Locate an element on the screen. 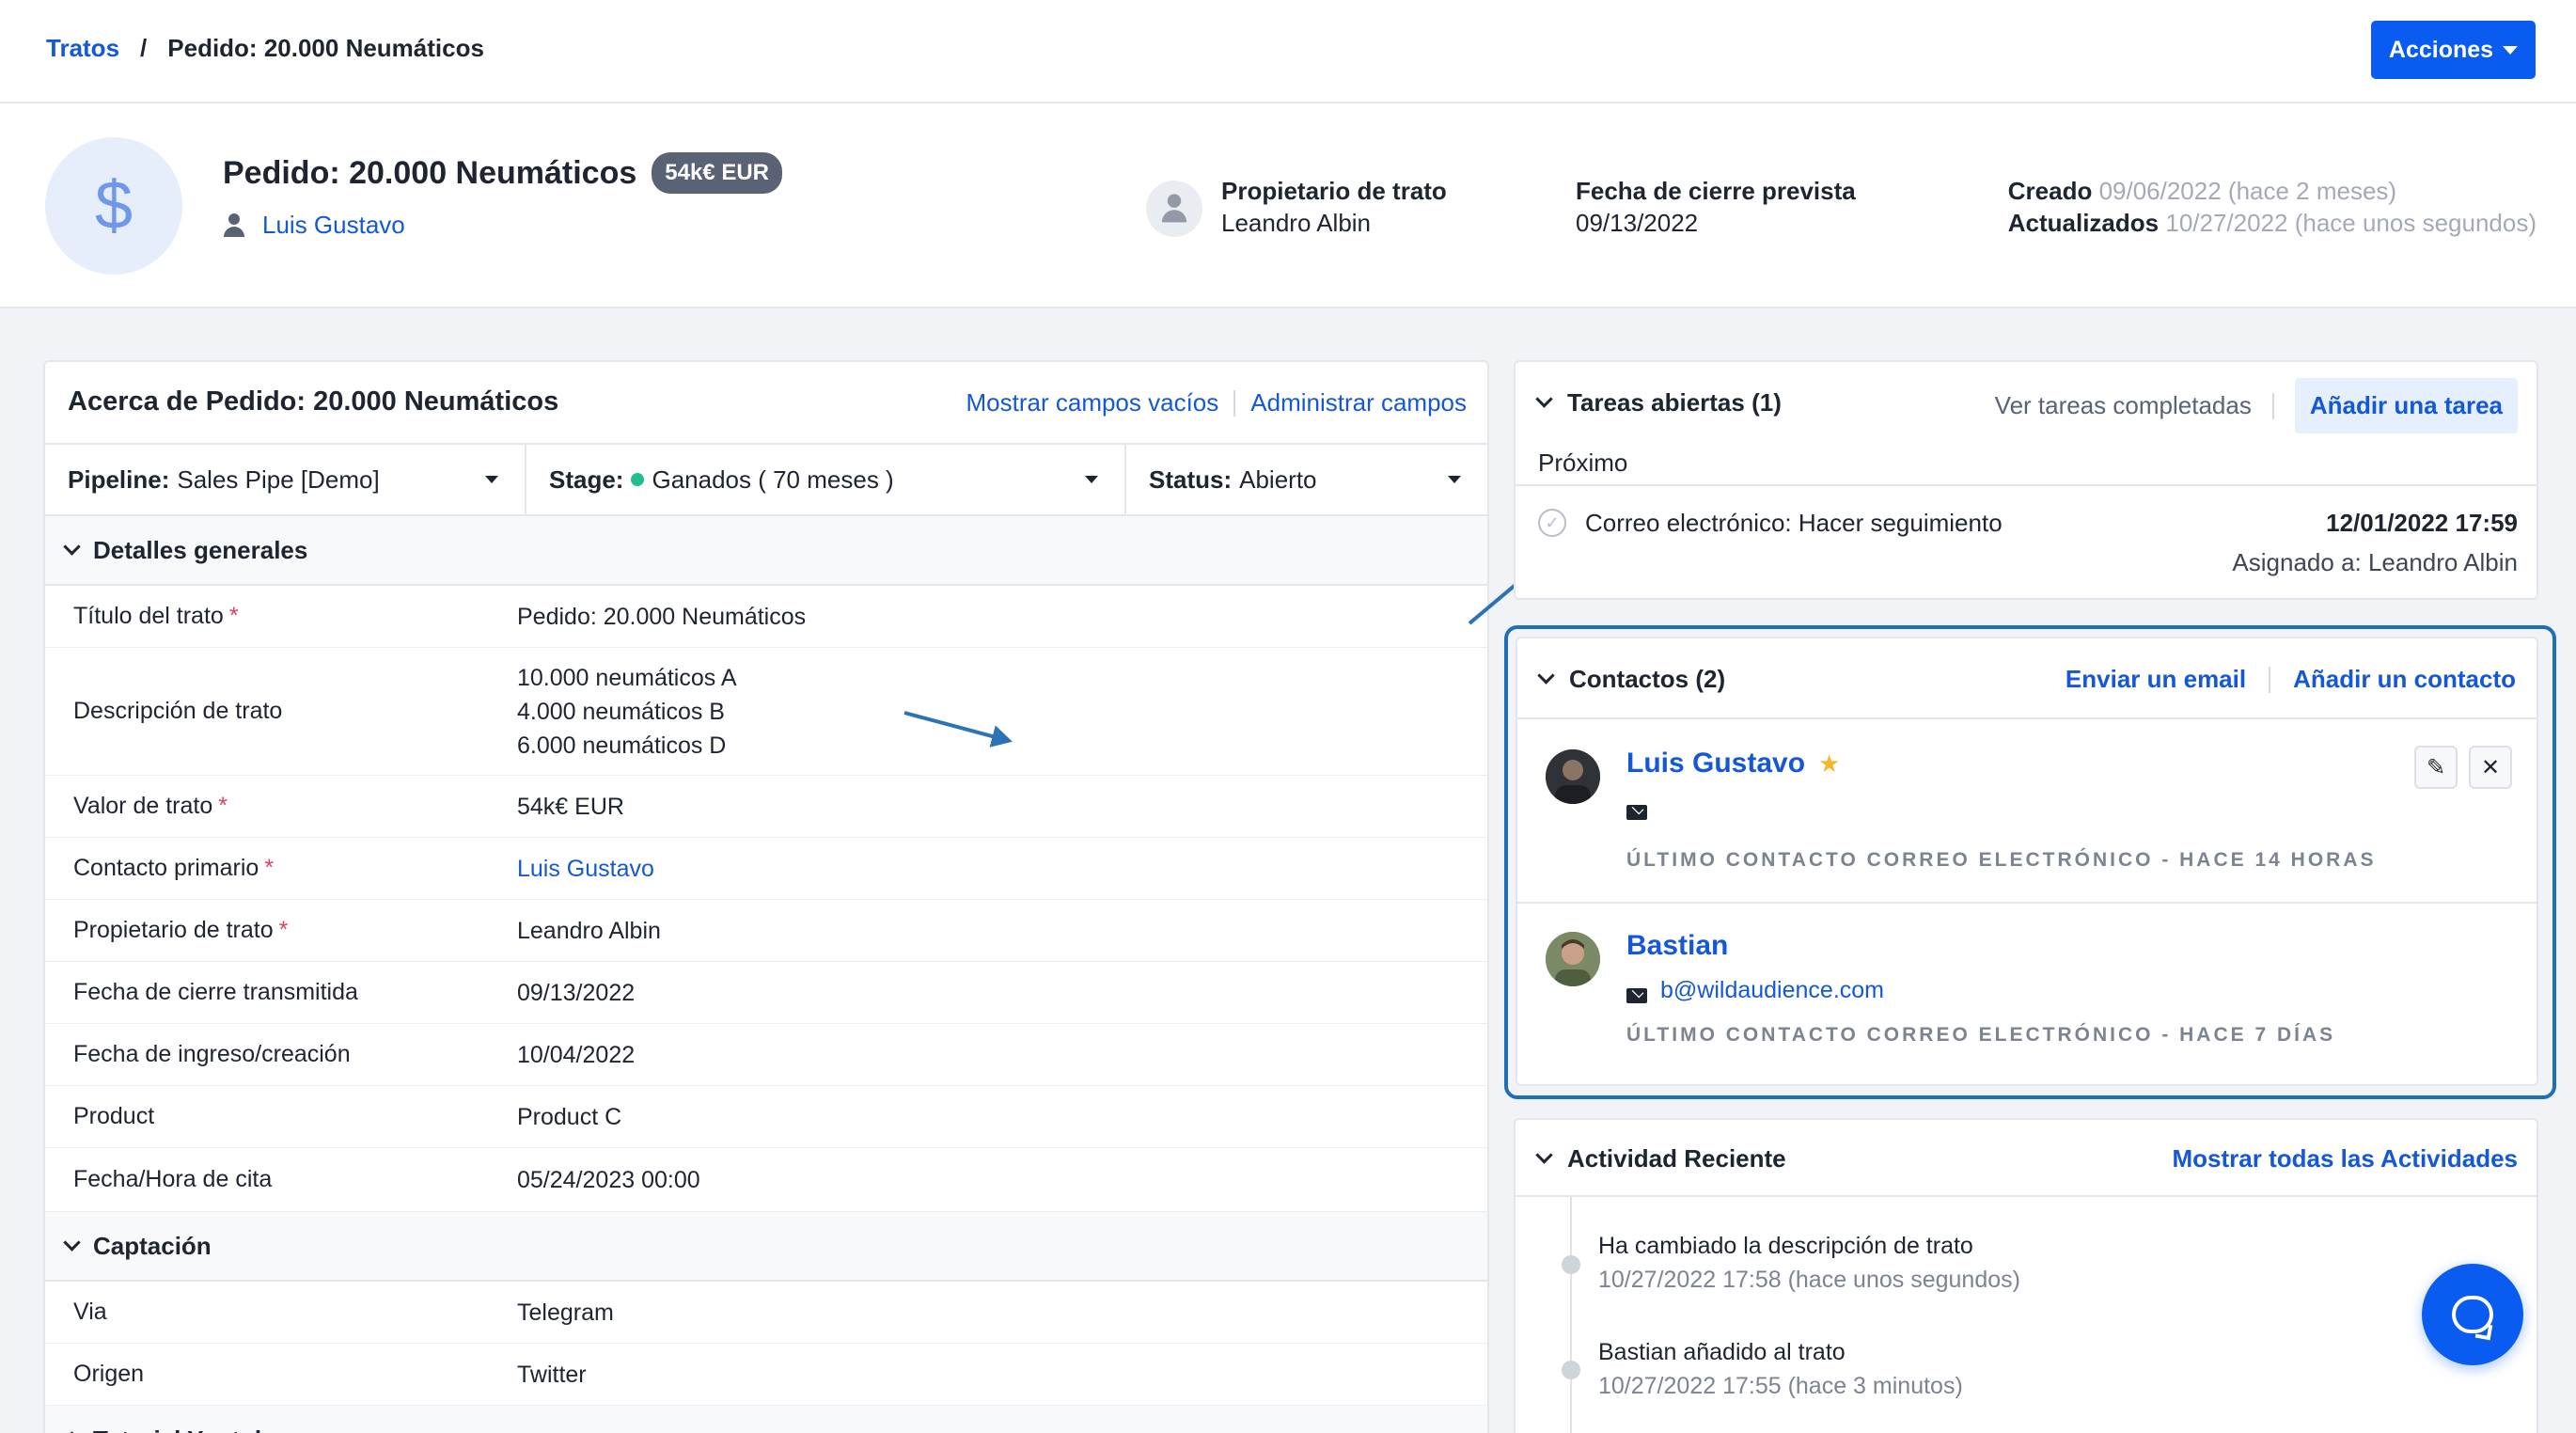 This screenshot has width=2576, height=1433. star-icon: ★ is located at coordinates (1829, 764).